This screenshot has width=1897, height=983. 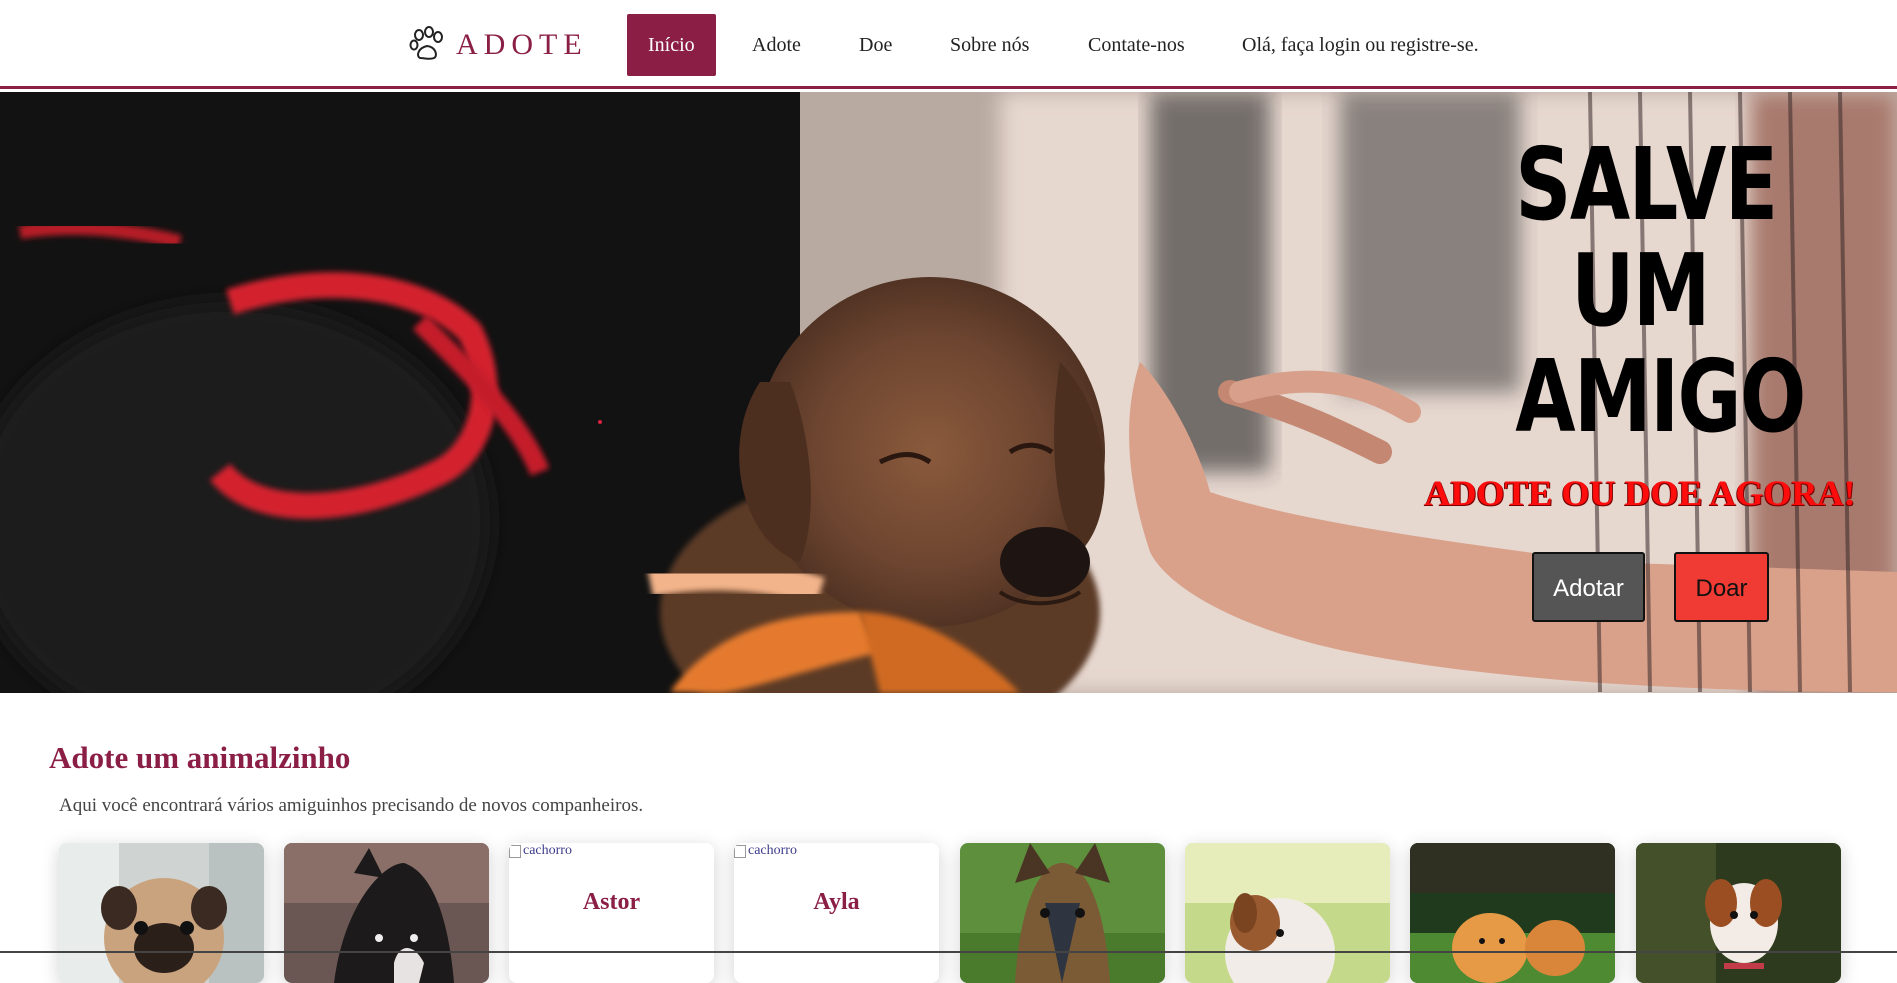 What do you see at coordinates (1640, 290) in the screenshot?
I see `hero-title-line-2: UM` at bounding box center [1640, 290].